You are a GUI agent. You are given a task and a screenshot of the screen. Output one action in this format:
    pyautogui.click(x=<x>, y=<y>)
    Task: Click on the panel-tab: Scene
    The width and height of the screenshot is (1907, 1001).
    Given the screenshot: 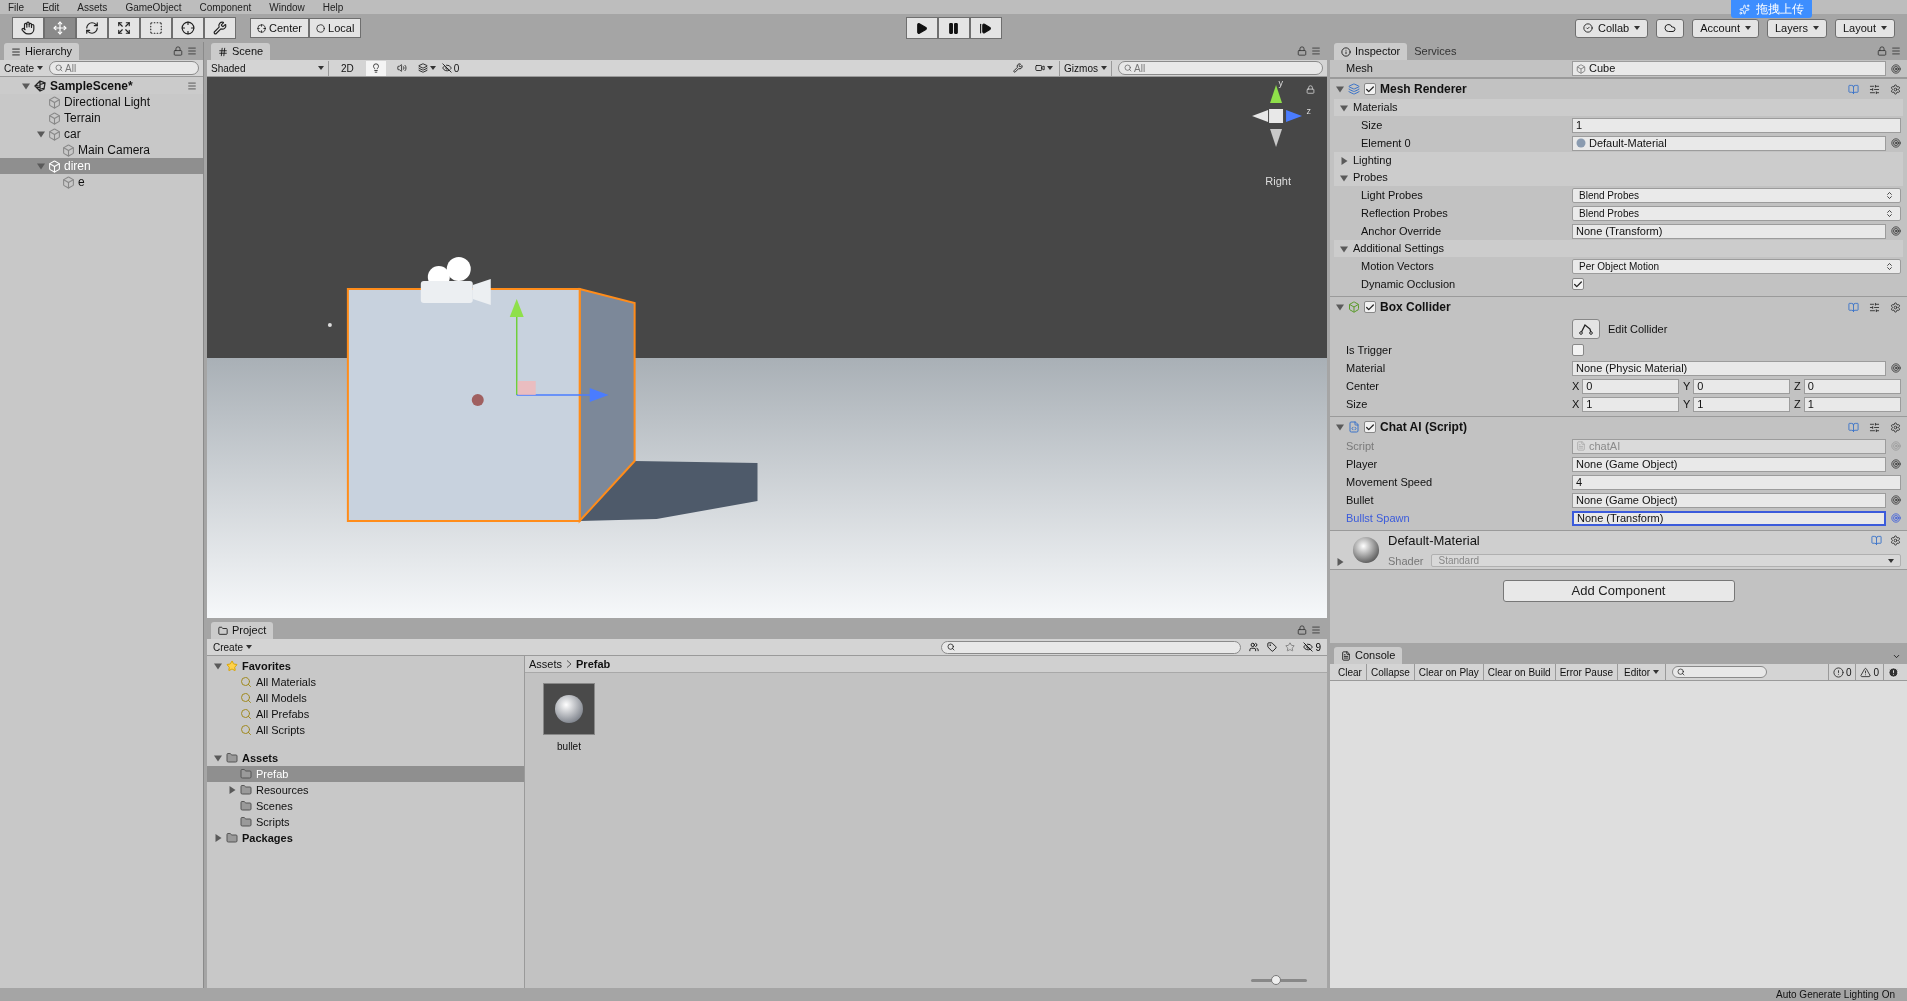 What is the action you would take?
    pyautogui.click(x=241, y=51)
    